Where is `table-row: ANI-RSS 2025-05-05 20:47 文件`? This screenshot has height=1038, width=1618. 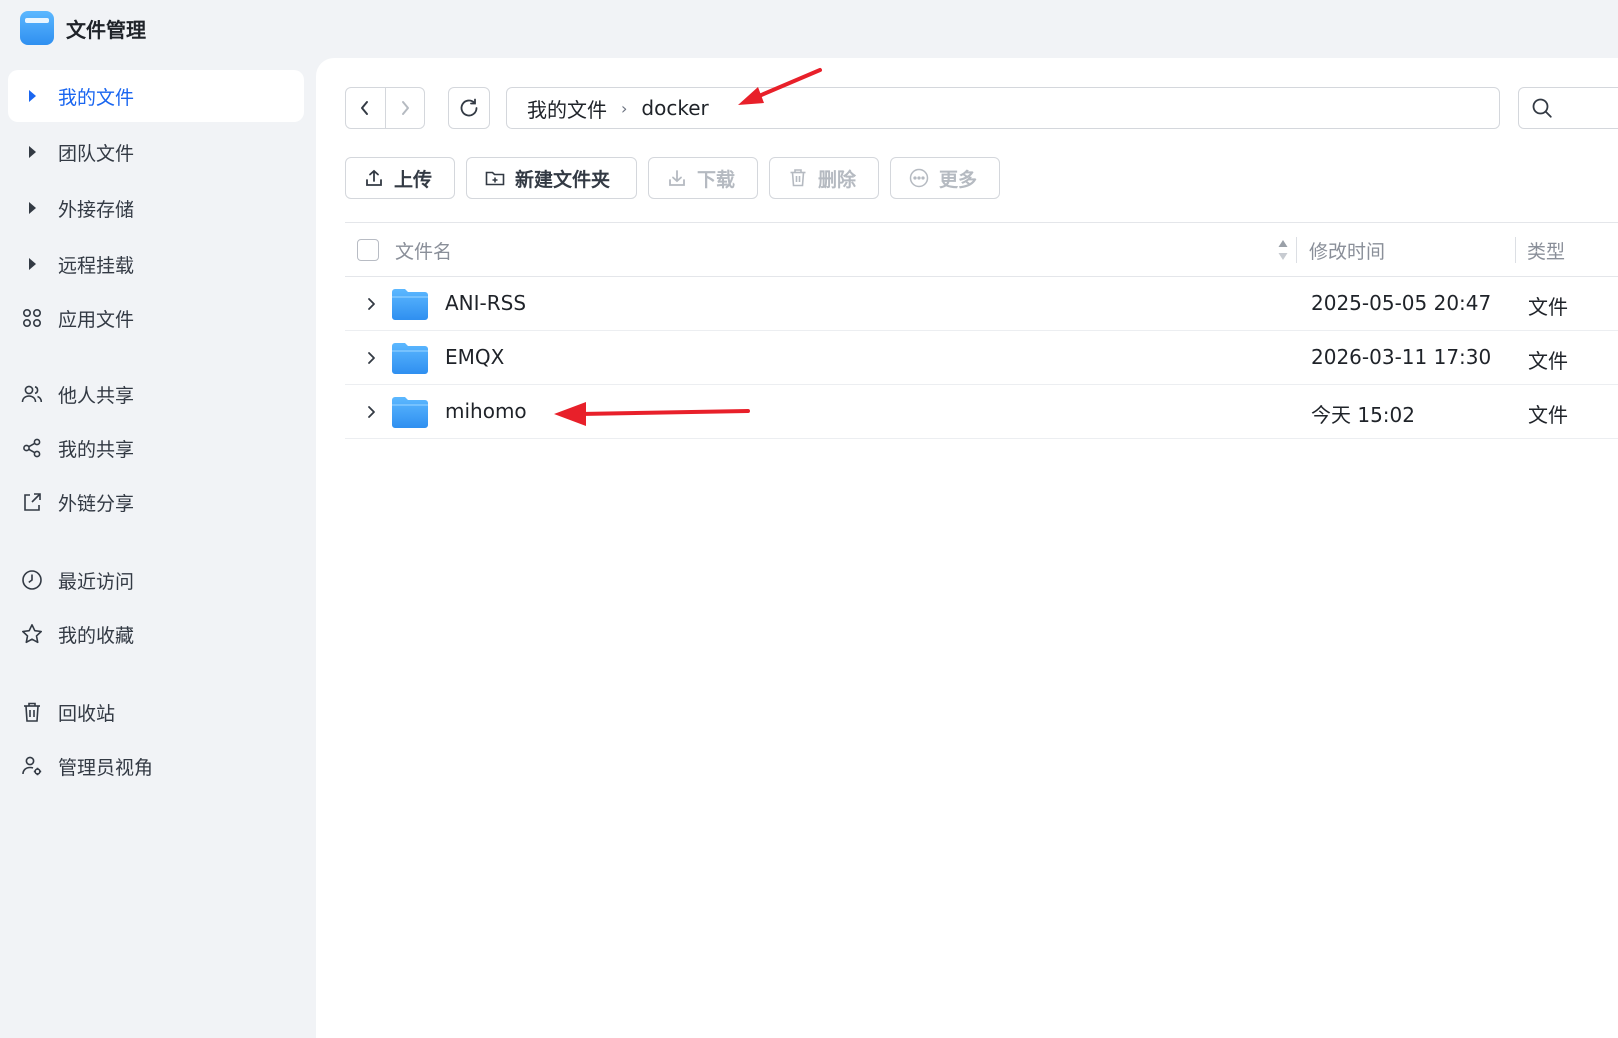
table-row: ANI-RSS 2025-05-05 20:47 文件 is located at coordinates (981, 304).